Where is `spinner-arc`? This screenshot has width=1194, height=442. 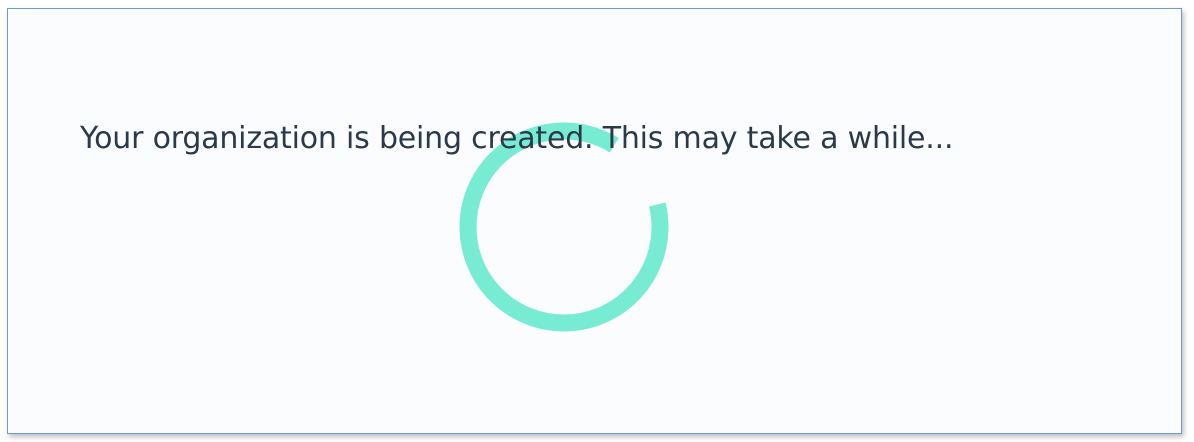 spinner-arc is located at coordinates (564, 227).